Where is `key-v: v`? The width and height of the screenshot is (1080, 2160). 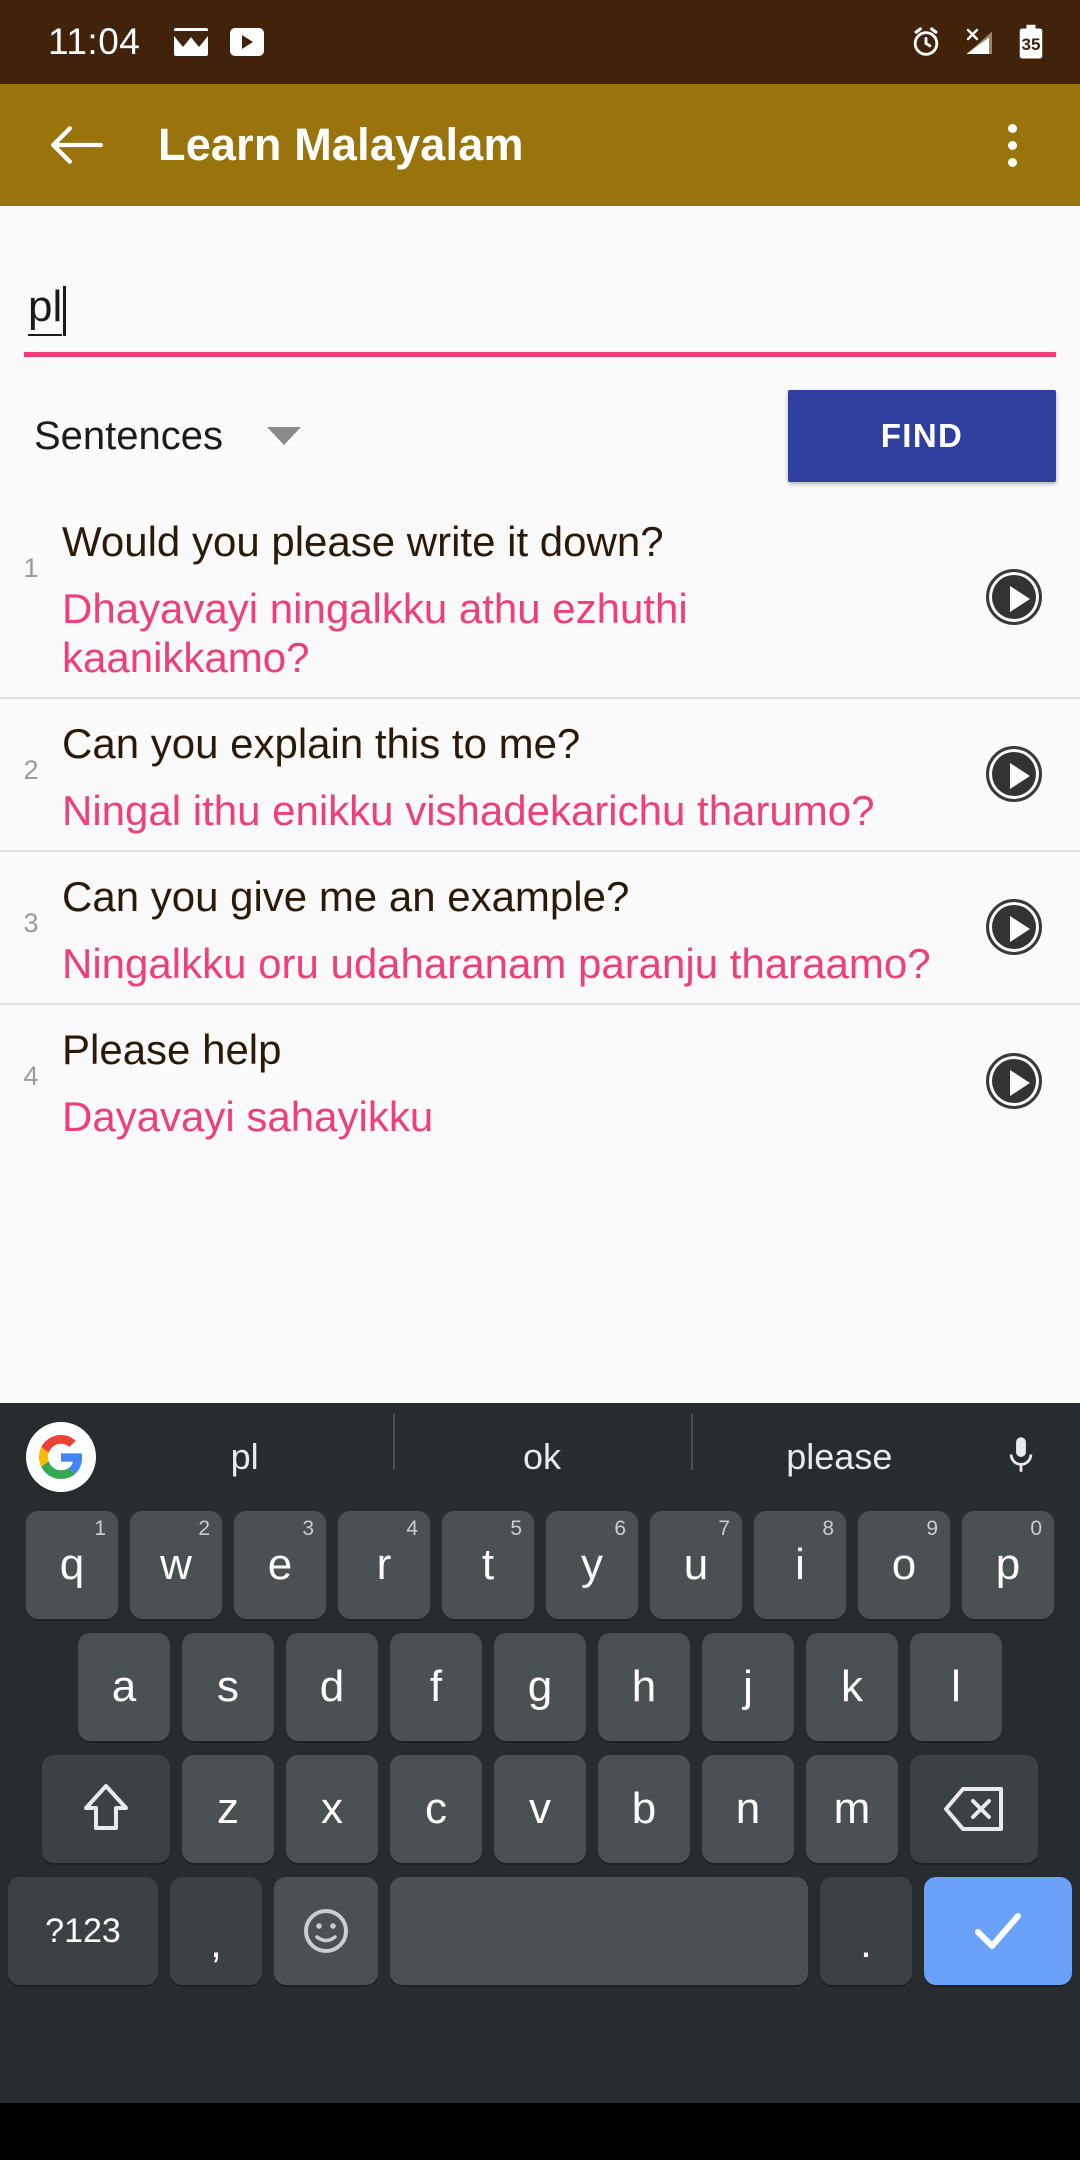 key-v: v is located at coordinates (540, 1809).